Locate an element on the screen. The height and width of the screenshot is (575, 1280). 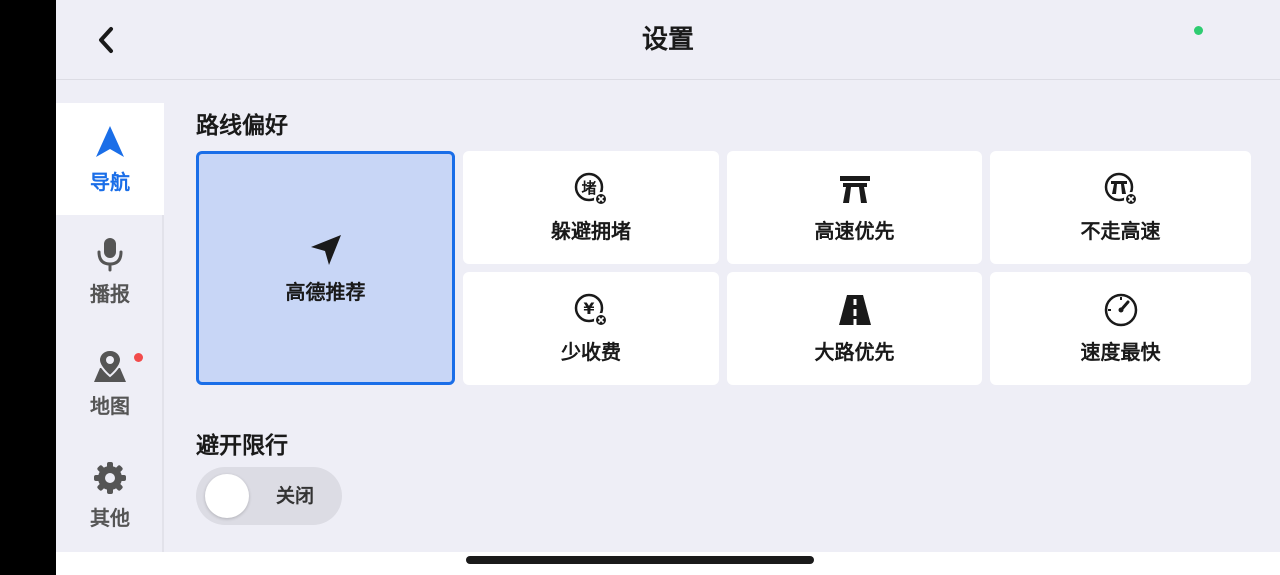
option-label: 高速优先 is located at coordinates (854, 231).